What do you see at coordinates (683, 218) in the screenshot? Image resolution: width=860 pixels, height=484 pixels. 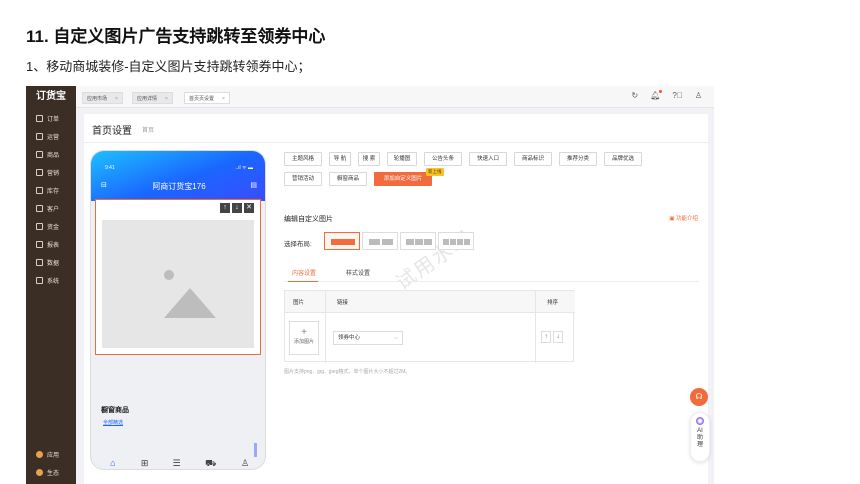 I see `feature-intro-link: ▣ 功能介绍` at bounding box center [683, 218].